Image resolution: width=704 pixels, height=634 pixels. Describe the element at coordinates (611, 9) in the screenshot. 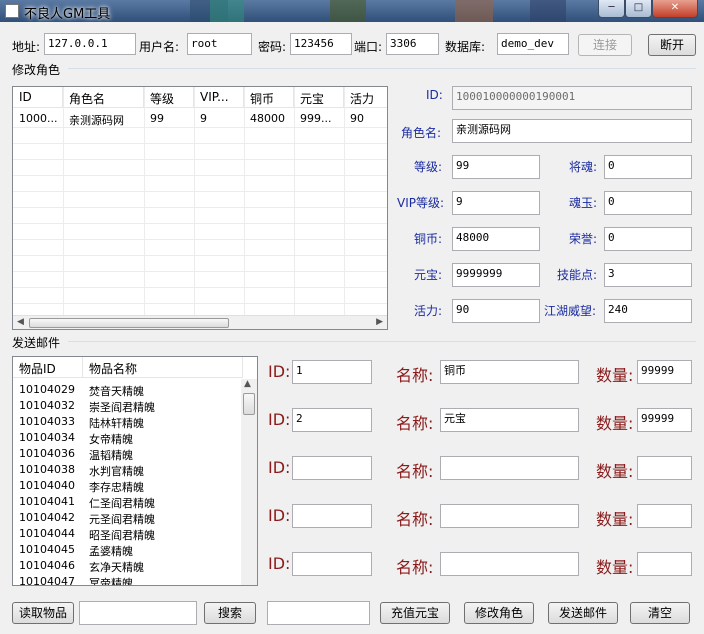

I see `minimize-button: ─` at that location.